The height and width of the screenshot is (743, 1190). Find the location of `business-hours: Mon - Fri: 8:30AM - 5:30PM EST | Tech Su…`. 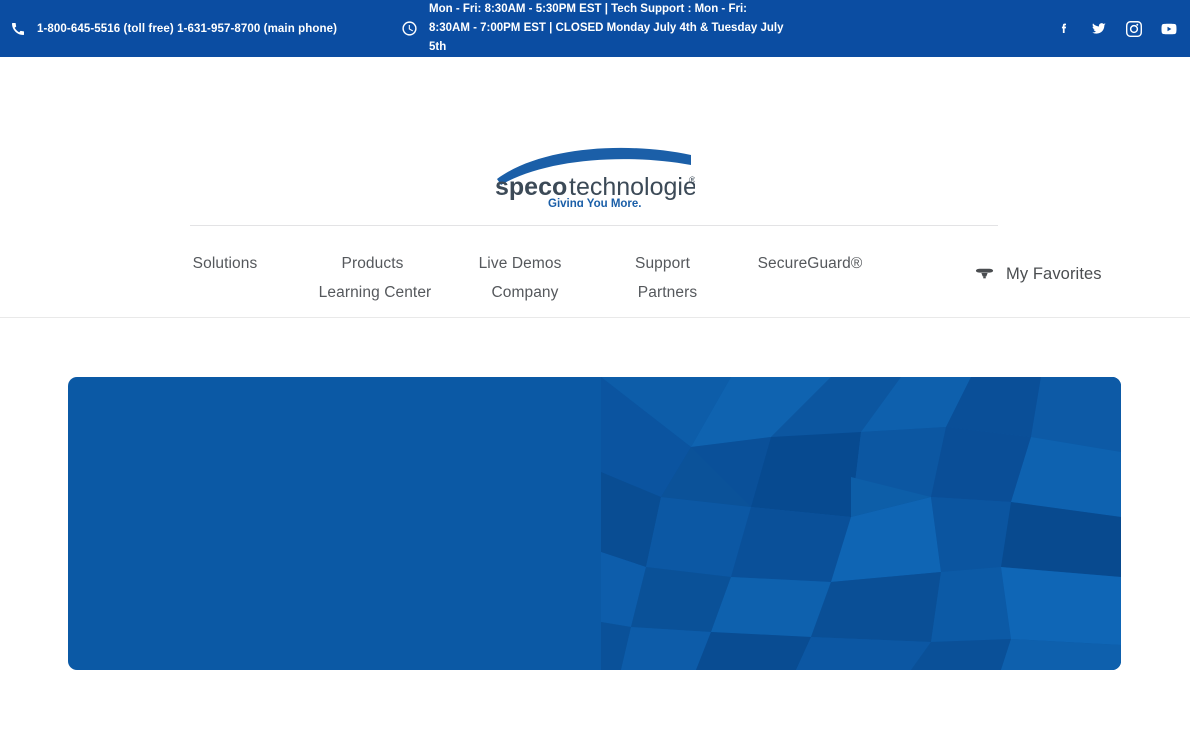

business-hours: Mon - Fri: 8:30AM - 5:30PM EST | Tech Su… is located at coordinates (595, 28).